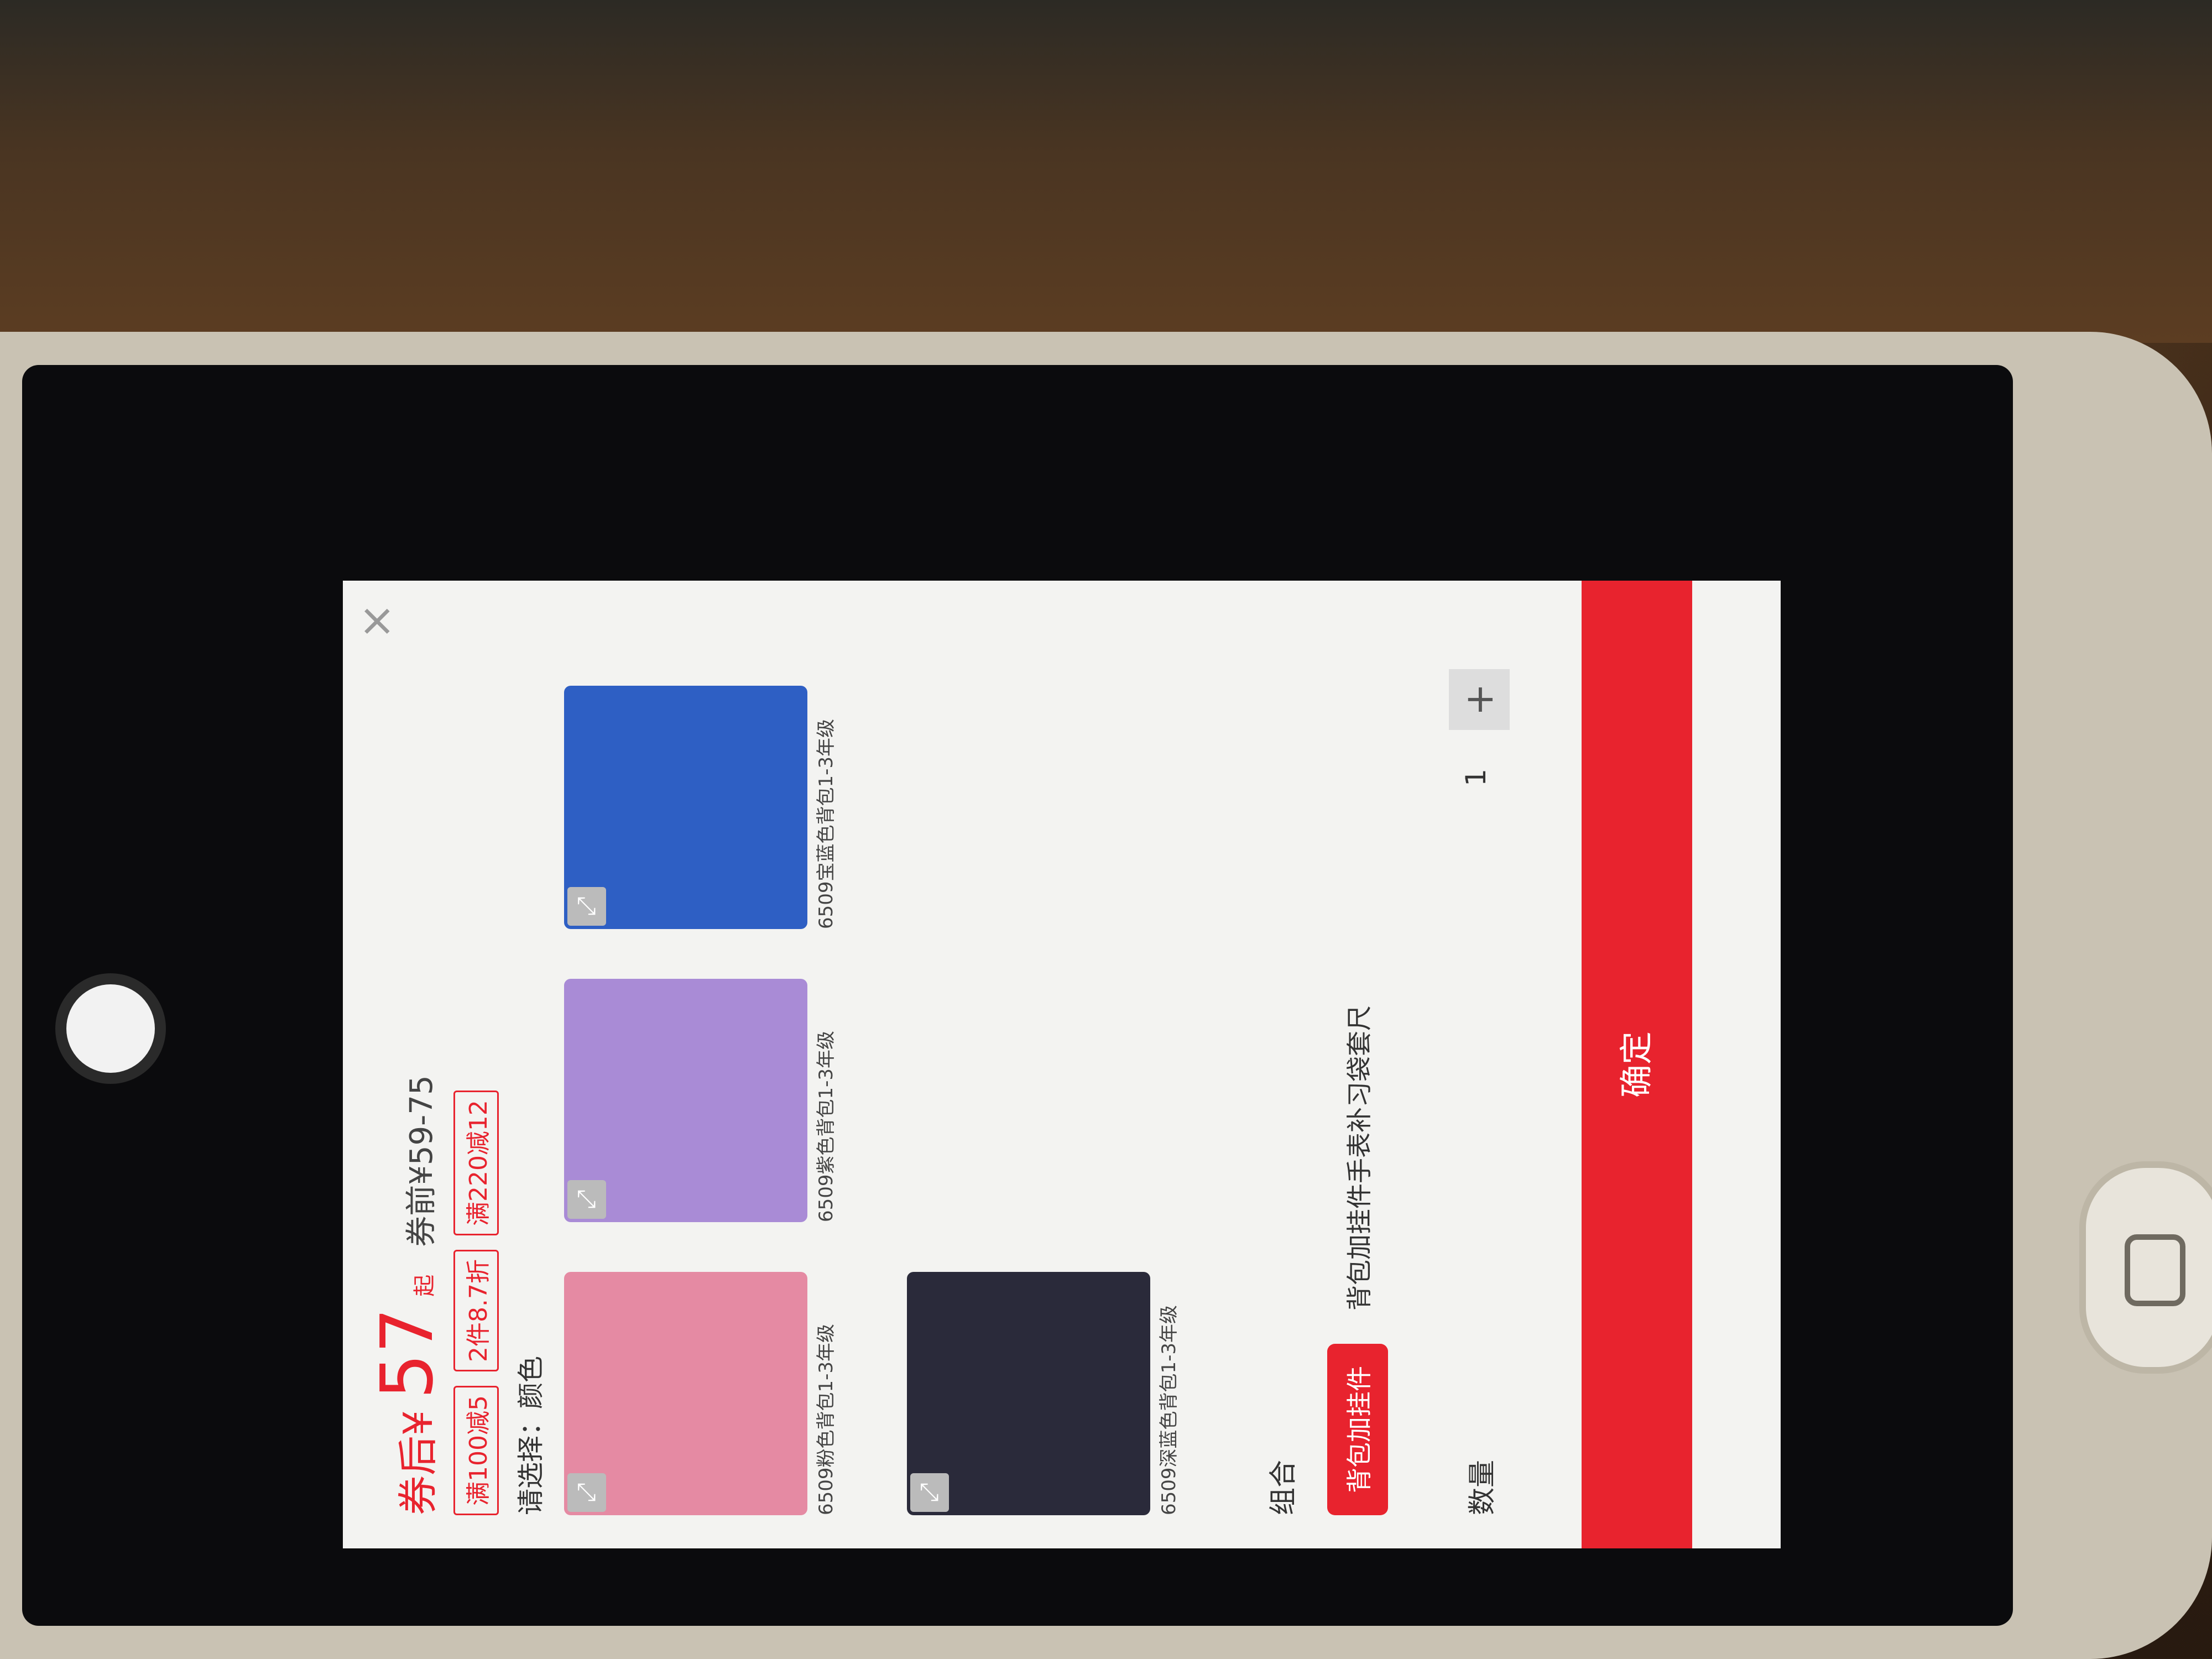 This screenshot has height=1659, width=2212. I want to click on promo-tag: 满100减5, so click(476, 1451).